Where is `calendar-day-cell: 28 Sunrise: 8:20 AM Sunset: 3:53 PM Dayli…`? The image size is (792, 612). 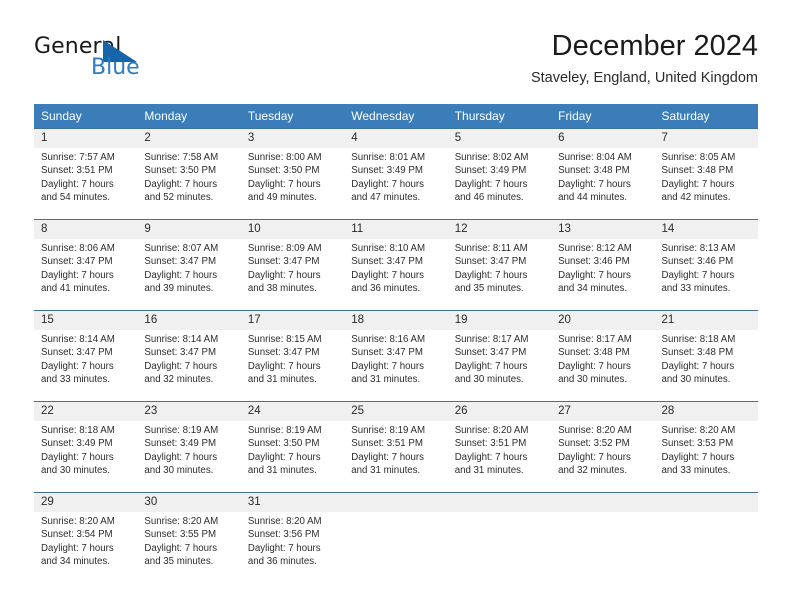 calendar-day-cell: 28 Sunrise: 8:20 AM Sunset: 3:53 PM Dayli… is located at coordinates (706, 447).